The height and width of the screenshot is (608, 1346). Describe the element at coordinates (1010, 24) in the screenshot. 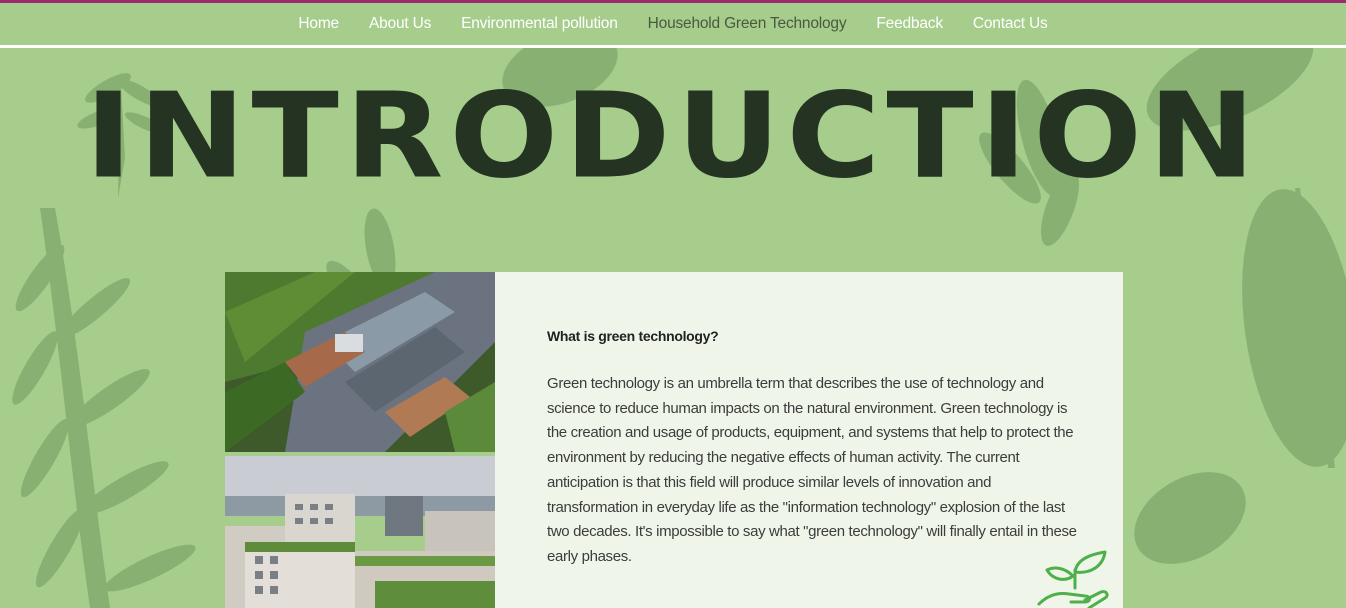

I see `nav-item-contact-us: Contact Us` at that location.